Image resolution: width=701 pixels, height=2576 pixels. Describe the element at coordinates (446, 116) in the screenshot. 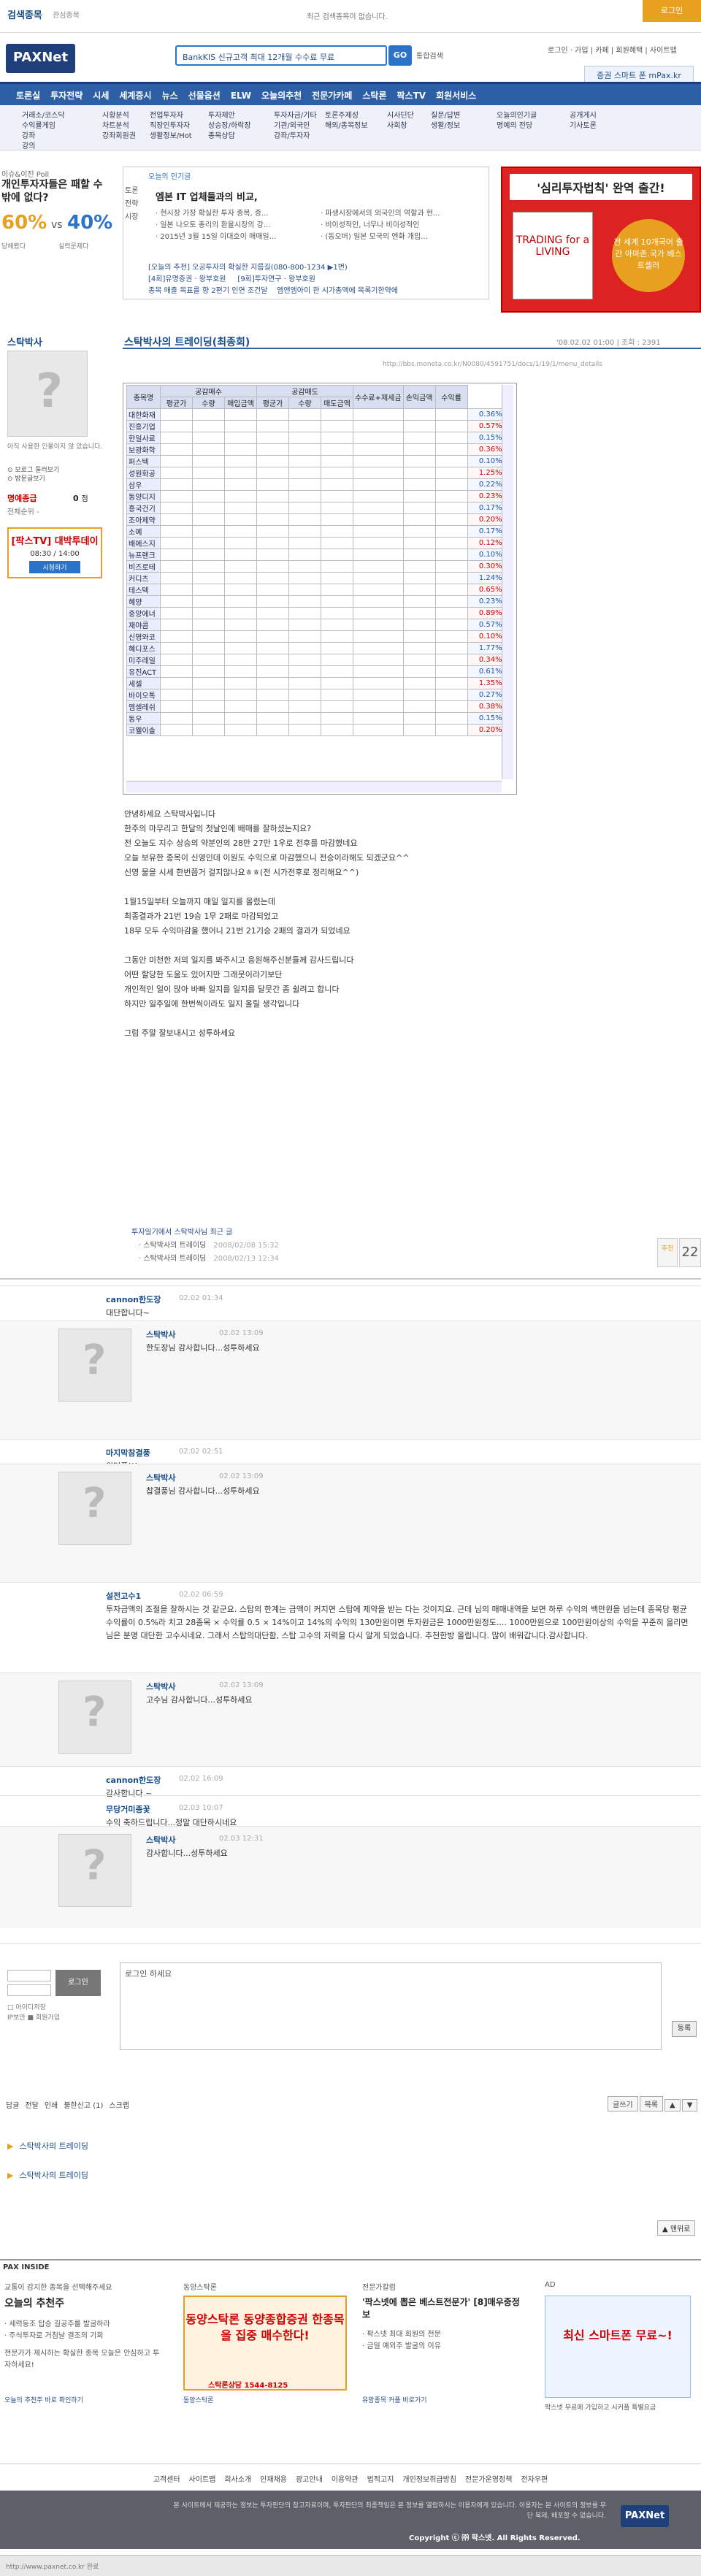

I see `subnav-link: 질문/답변` at that location.